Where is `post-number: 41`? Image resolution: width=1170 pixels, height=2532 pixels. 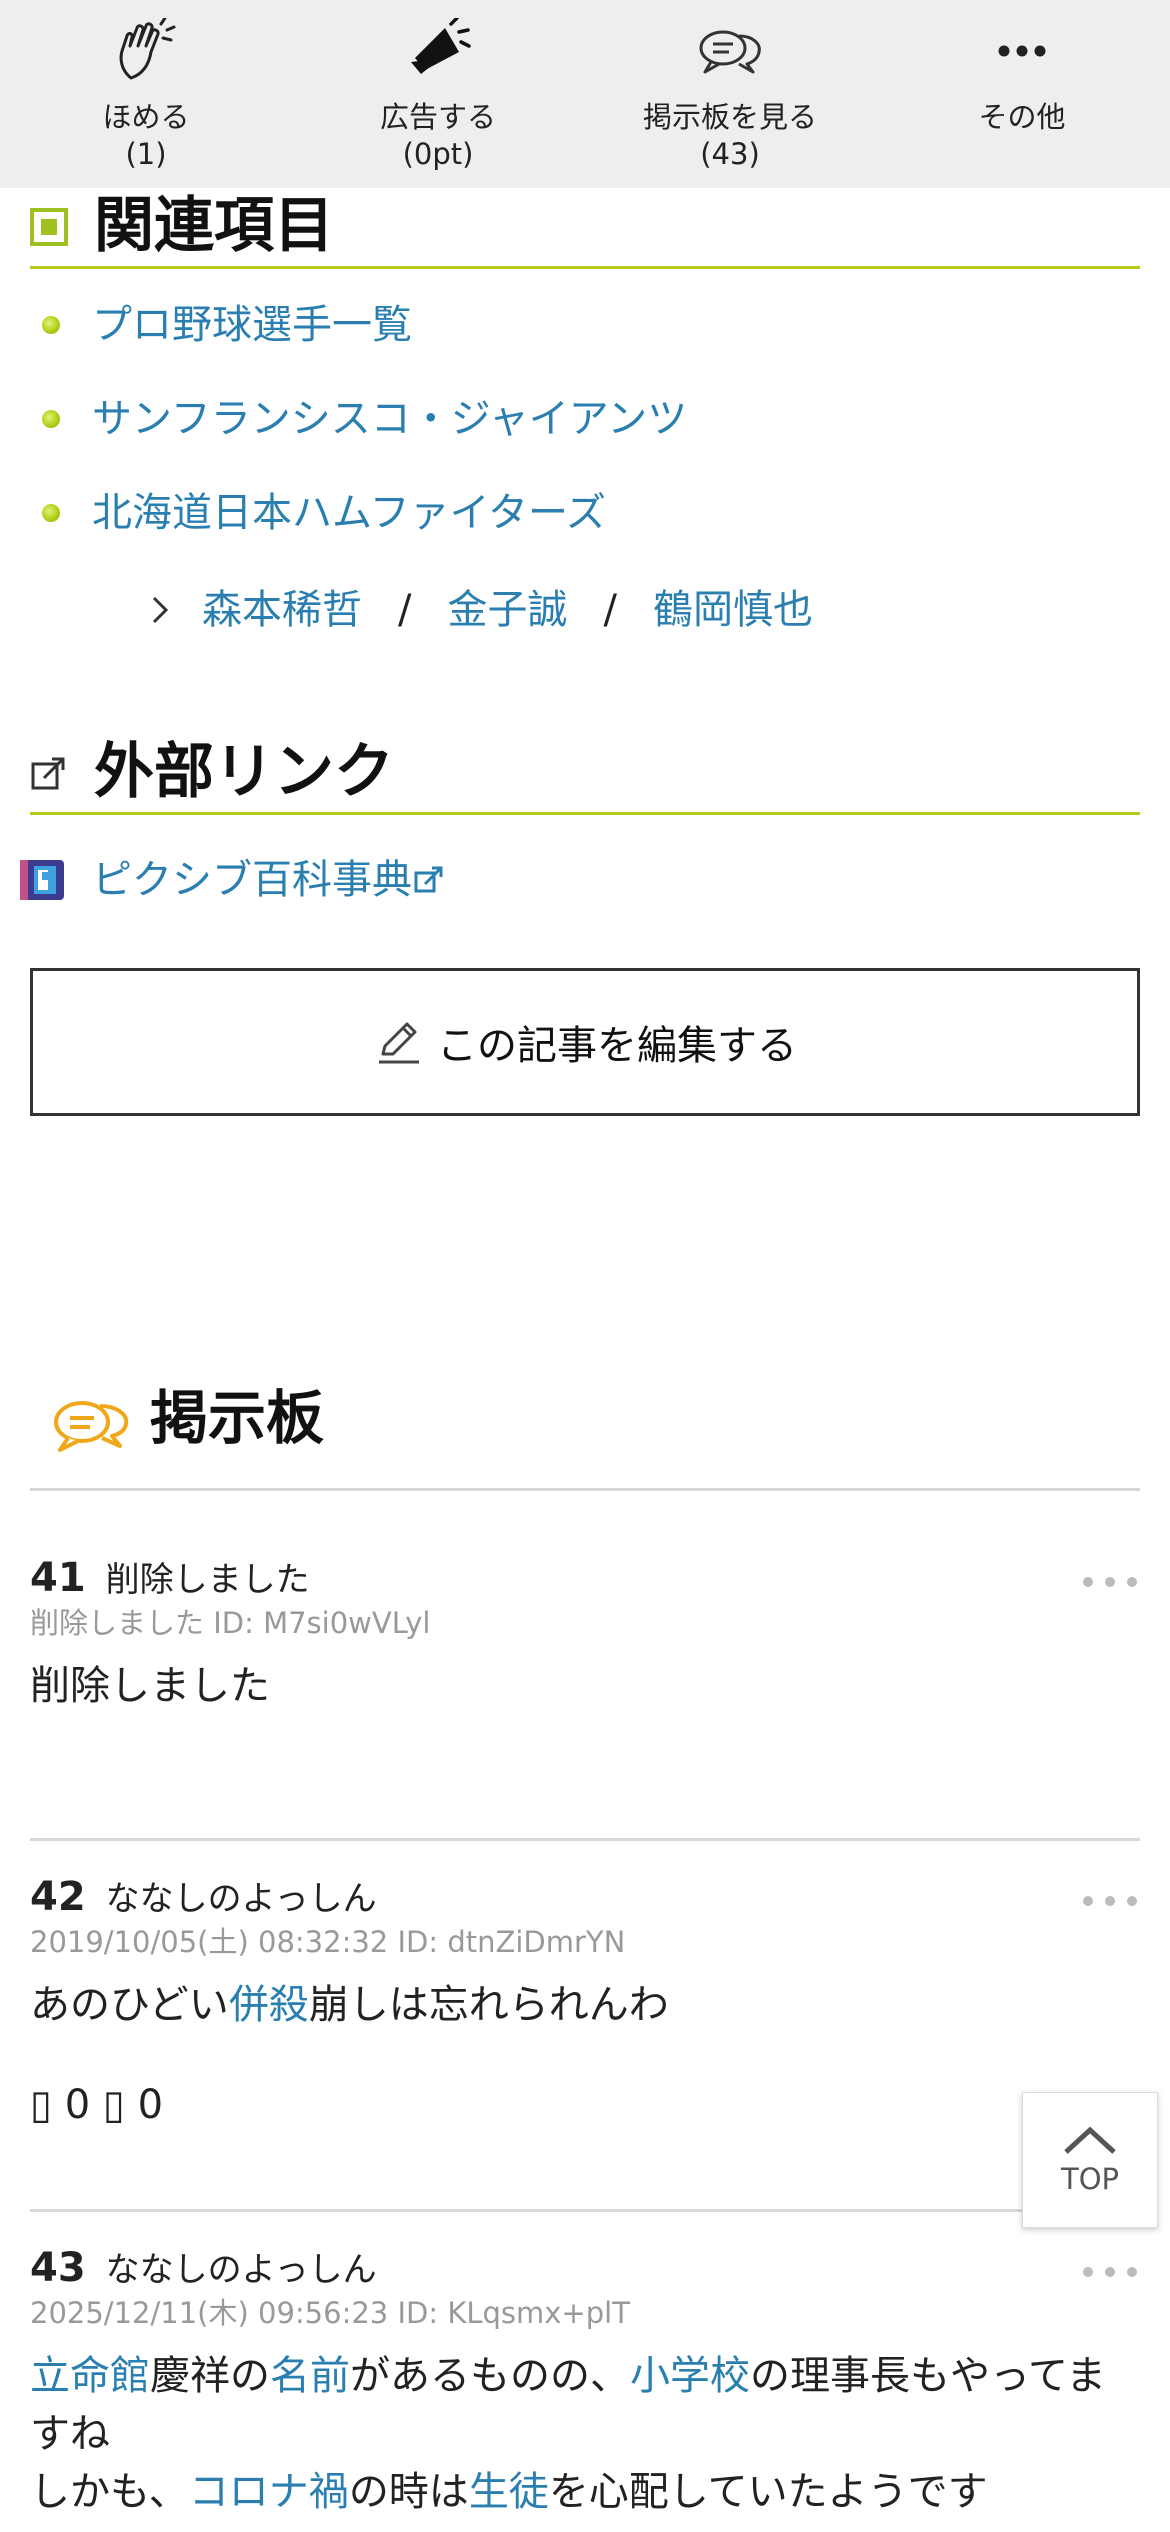
post-number: 41 is located at coordinates (58, 1578).